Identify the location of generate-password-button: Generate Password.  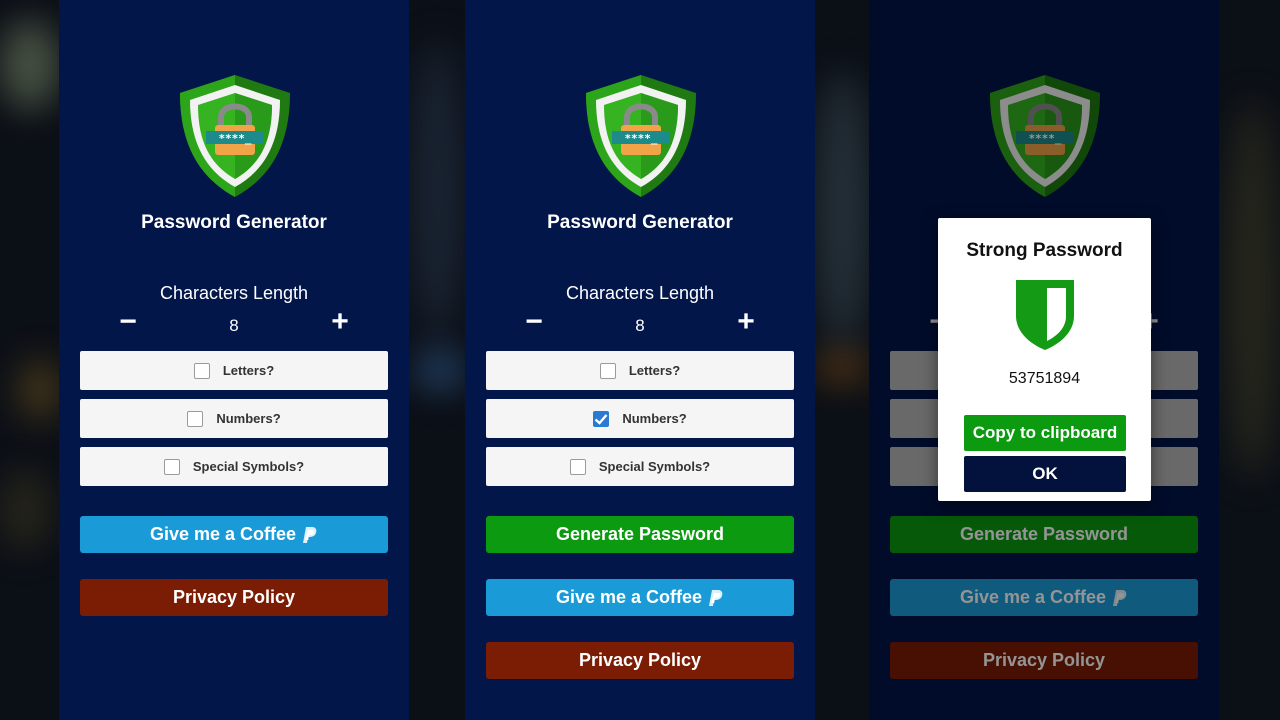
(640, 534).